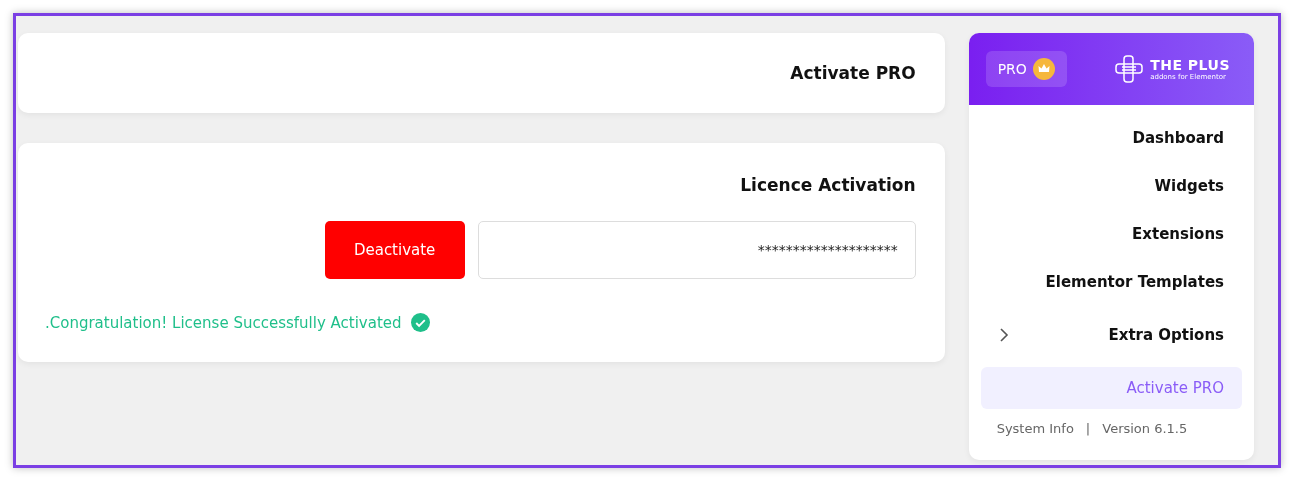 This screenshot has width=1300, height=488. Describe the element at coordinates (1043, 69) in the screenshot. I see `crown-icon` at that location.